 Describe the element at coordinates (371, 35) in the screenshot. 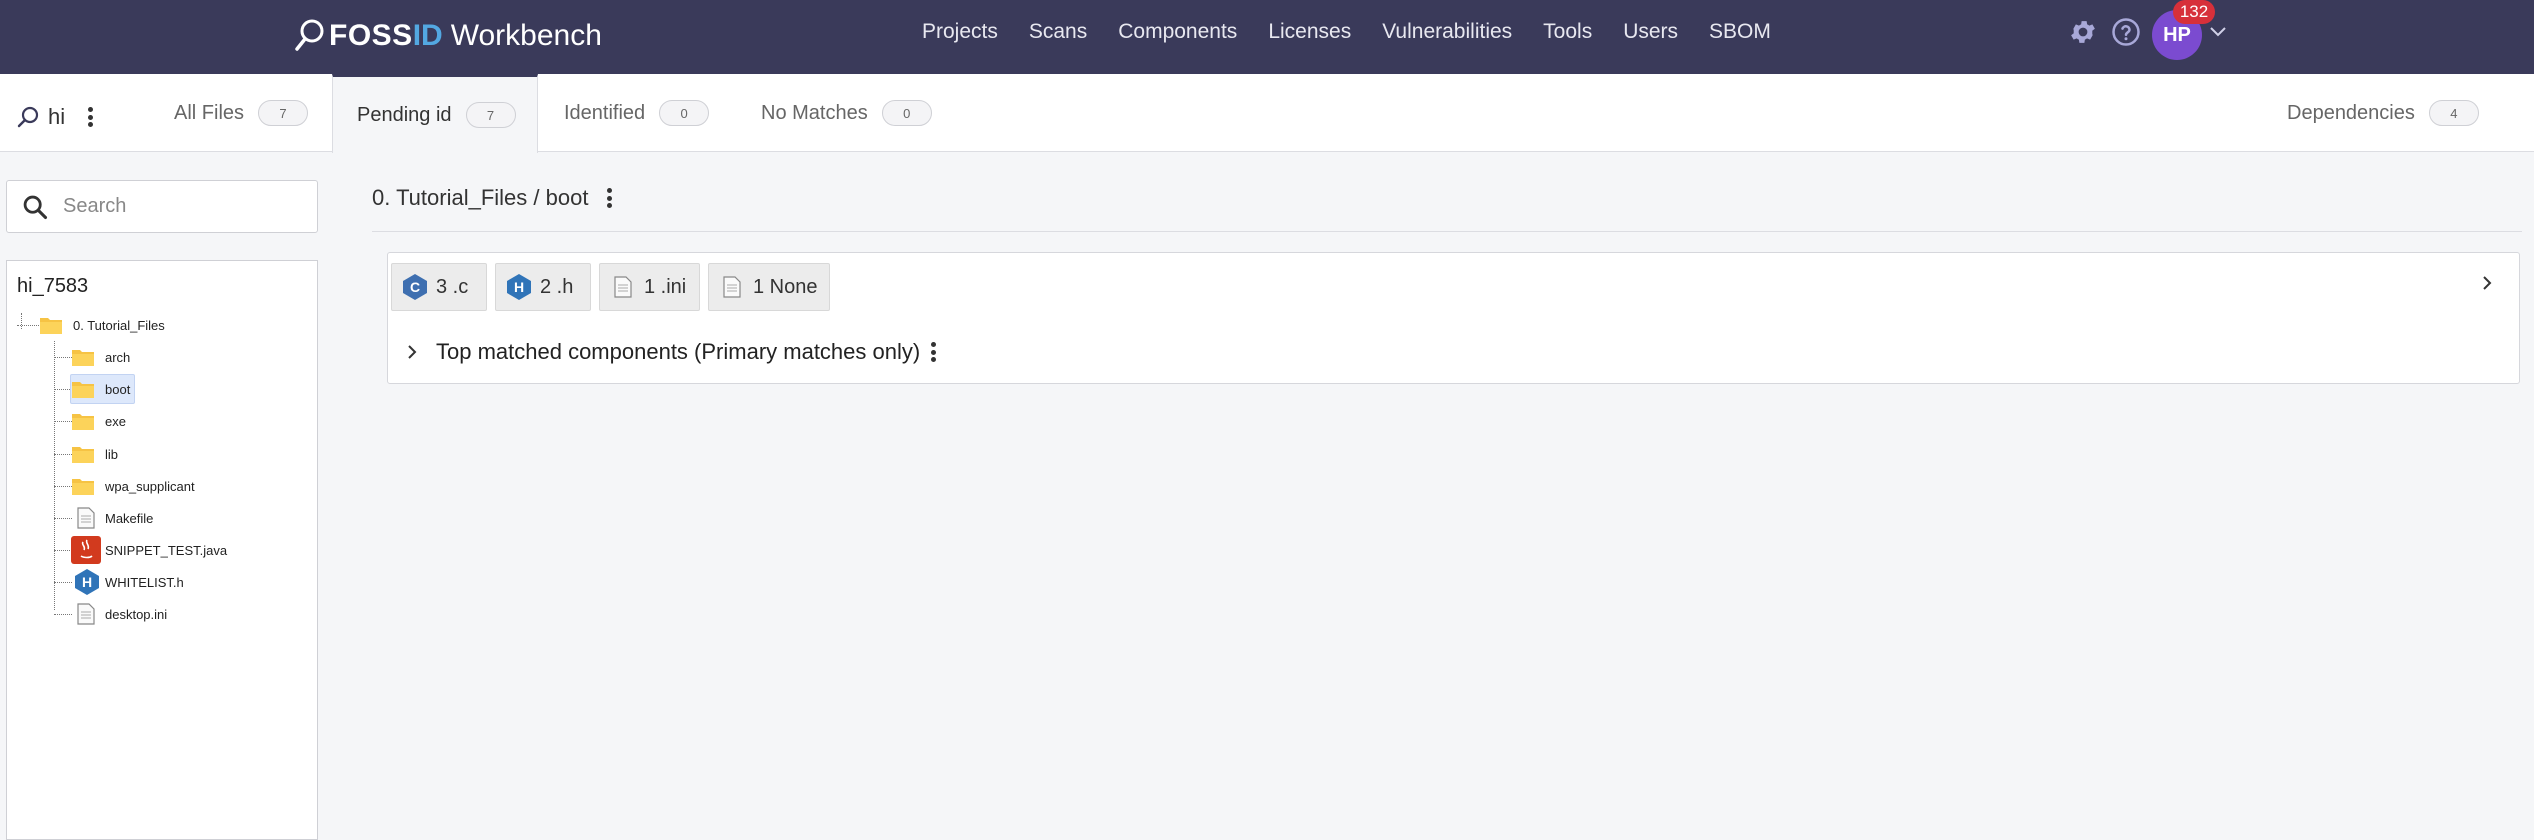

I see `logo-fos: FOSS` at that location.